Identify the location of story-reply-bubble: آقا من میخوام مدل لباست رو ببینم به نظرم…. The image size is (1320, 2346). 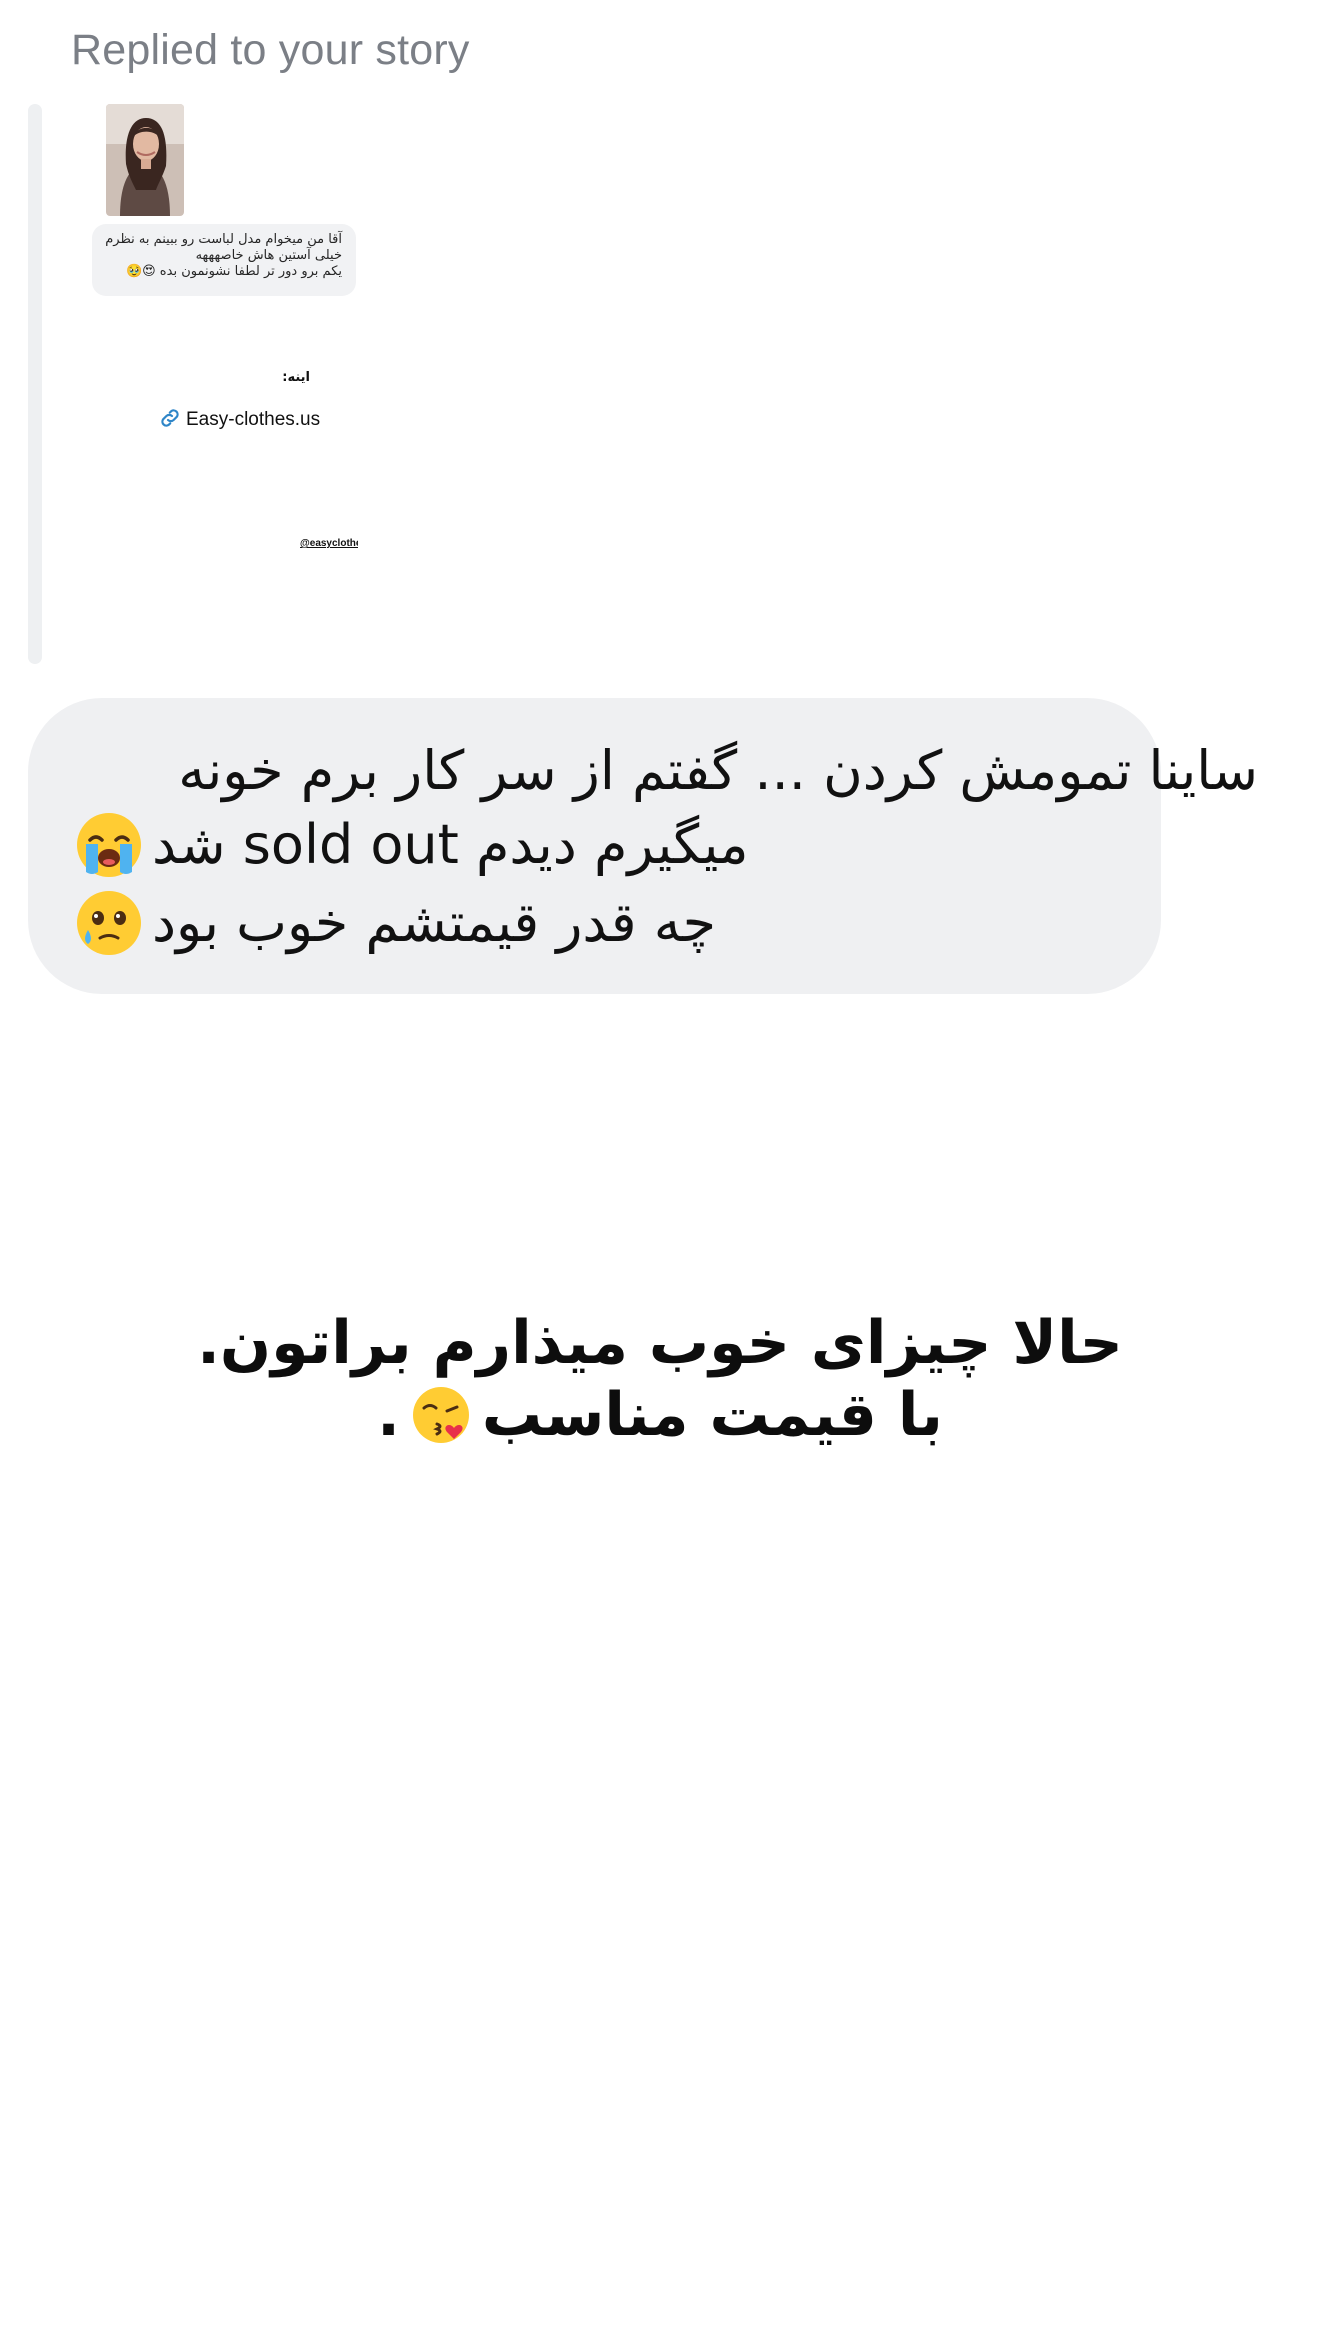
(224, 260).